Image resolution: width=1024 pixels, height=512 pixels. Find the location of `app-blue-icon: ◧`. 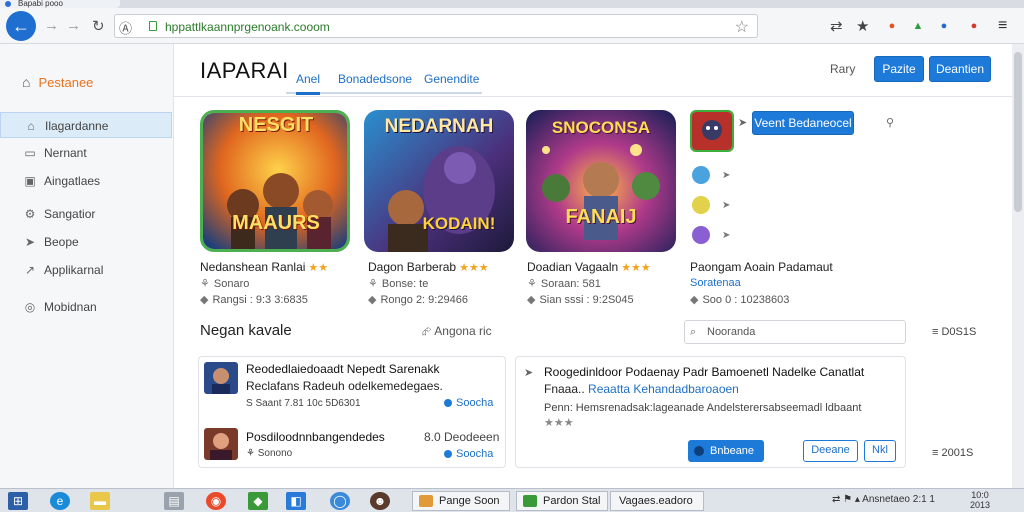

app-blue-icon: ◧ is located at coordinates (296, 501).